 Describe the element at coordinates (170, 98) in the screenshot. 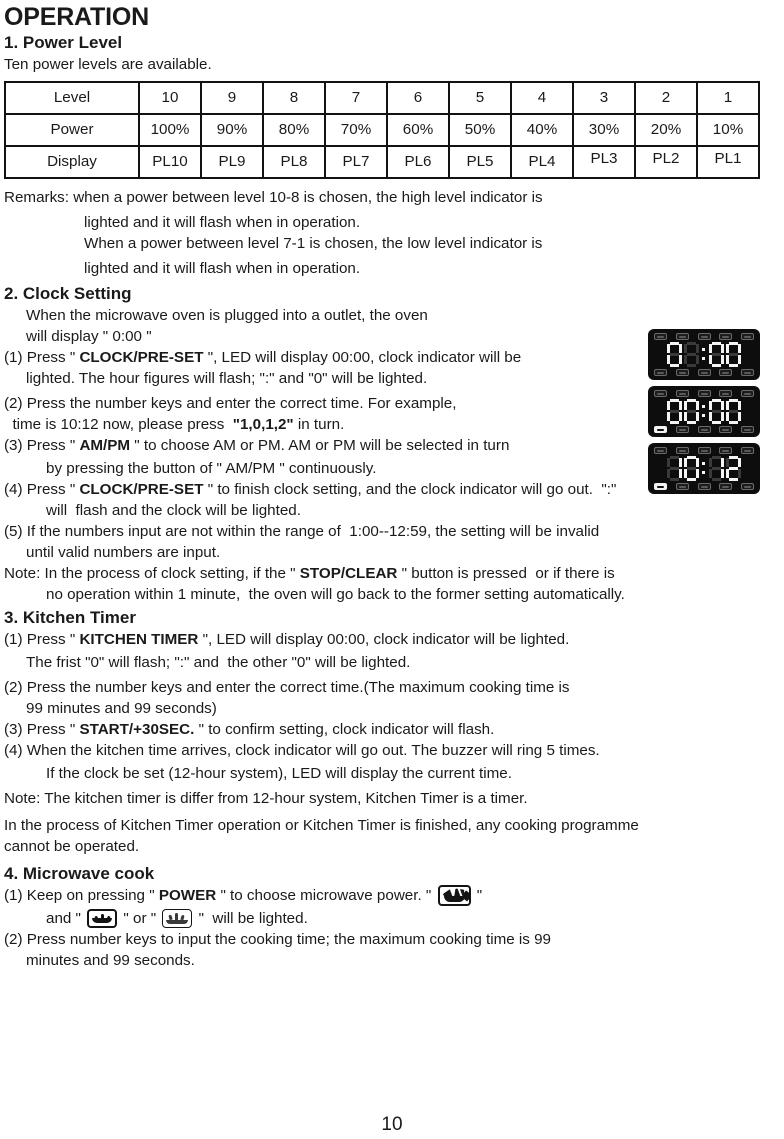

I see `cell-level-10: 10` at that location.